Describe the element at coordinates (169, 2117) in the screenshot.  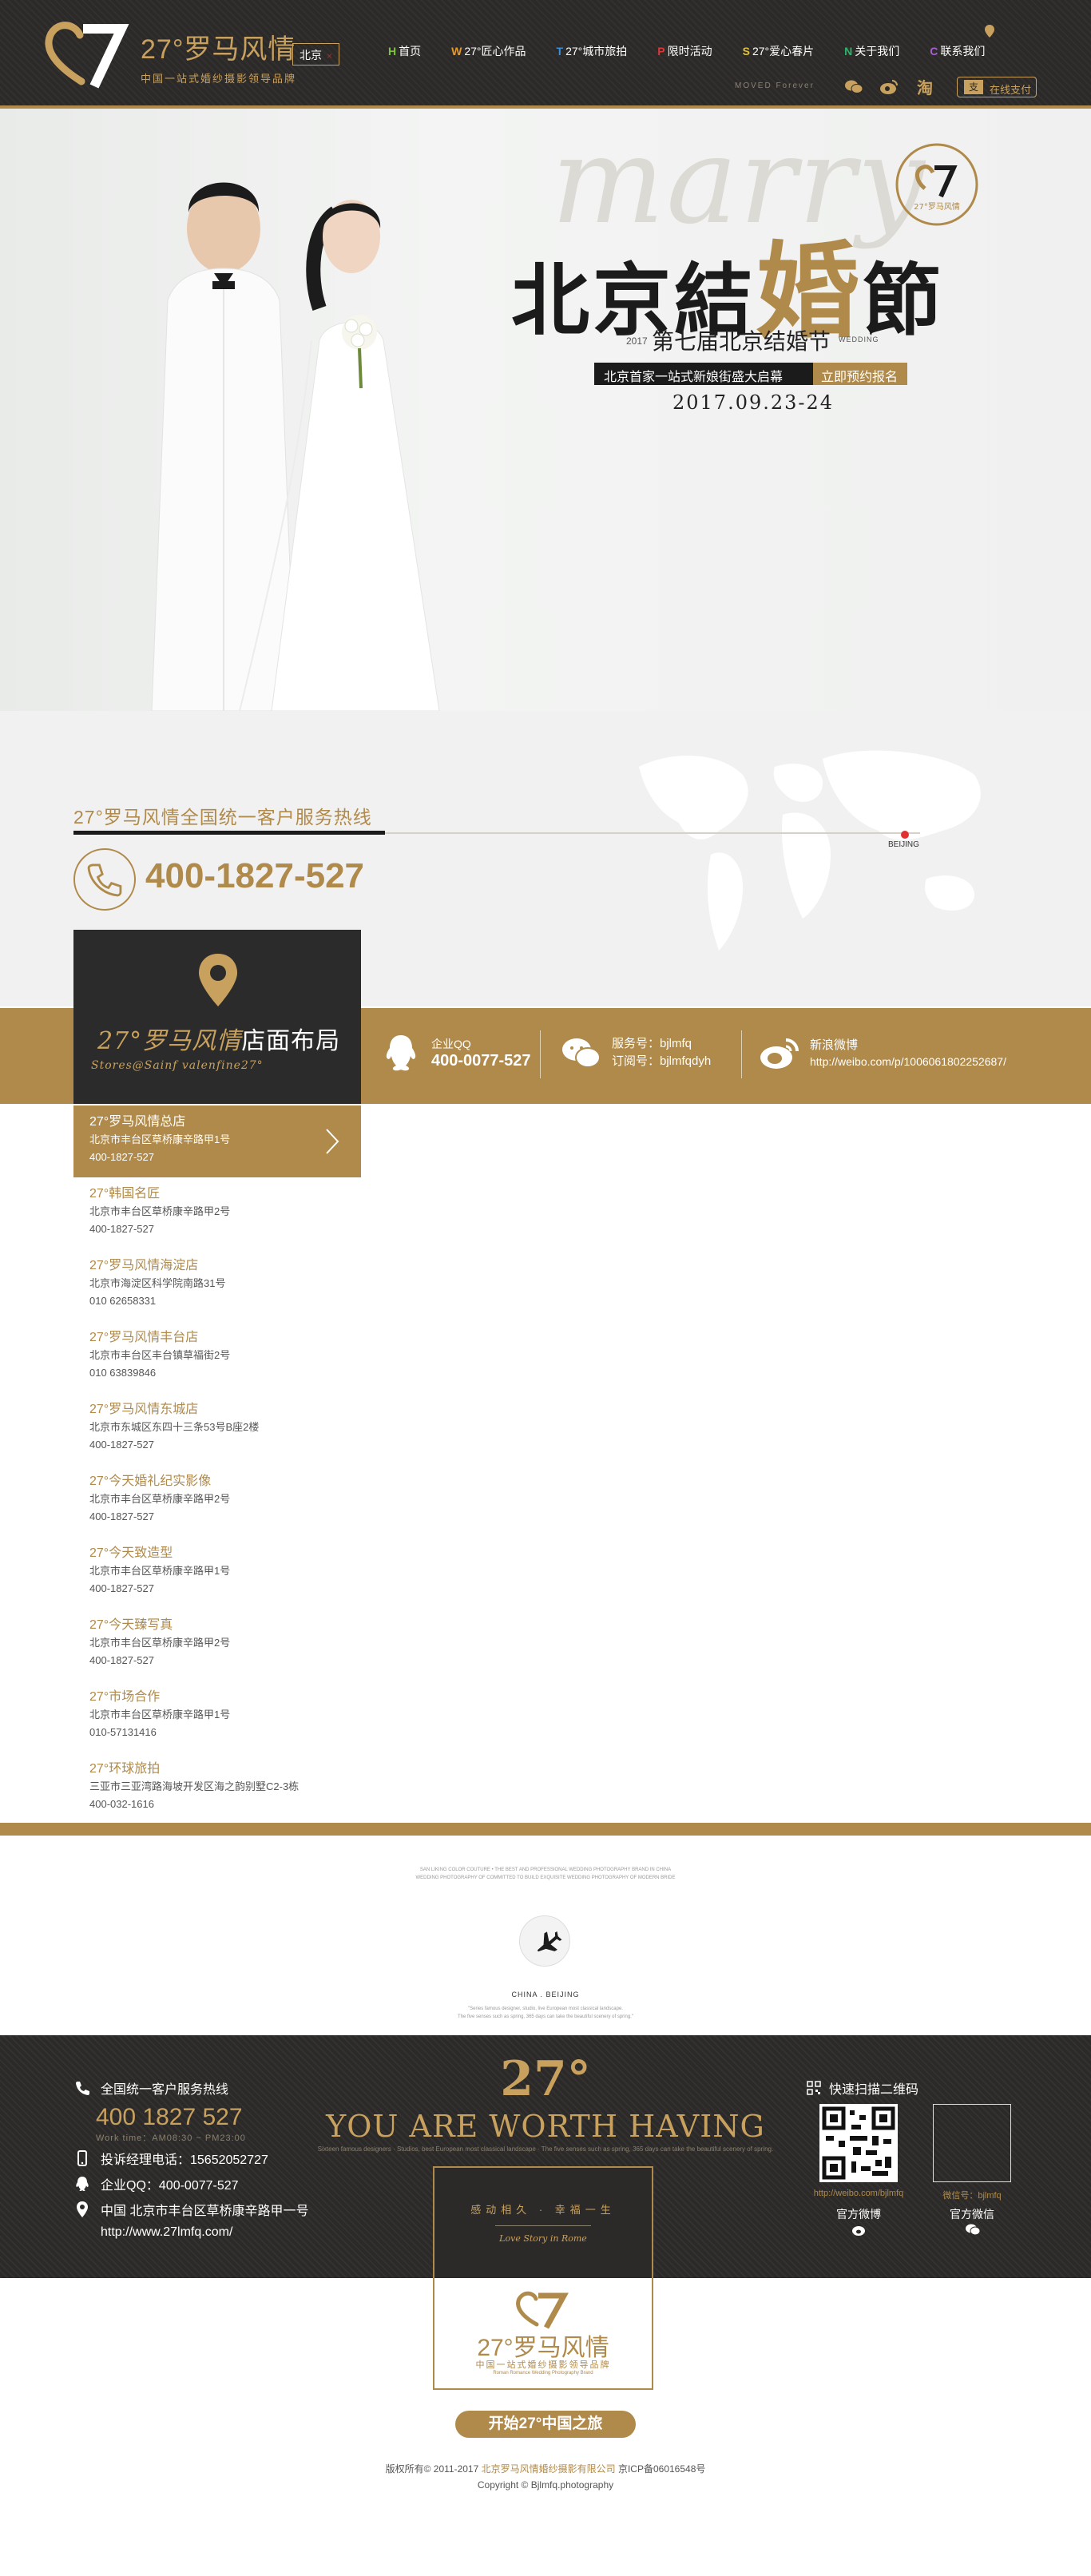
I see `footer-hotline: 400 1827 527` at that location.